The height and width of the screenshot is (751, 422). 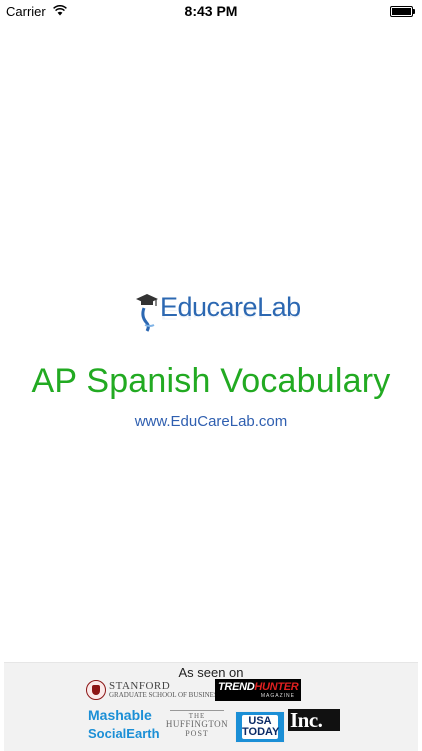 What do you see at coordinates (120, 715) in the screenshot?
I see `mashable-wordmark: Mashable` at bounding box center [120, 715].